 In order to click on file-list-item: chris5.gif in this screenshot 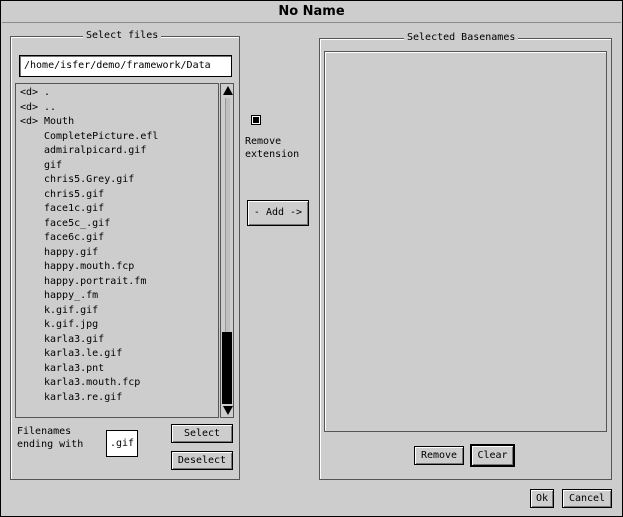, I will do `click(62, 195)`.